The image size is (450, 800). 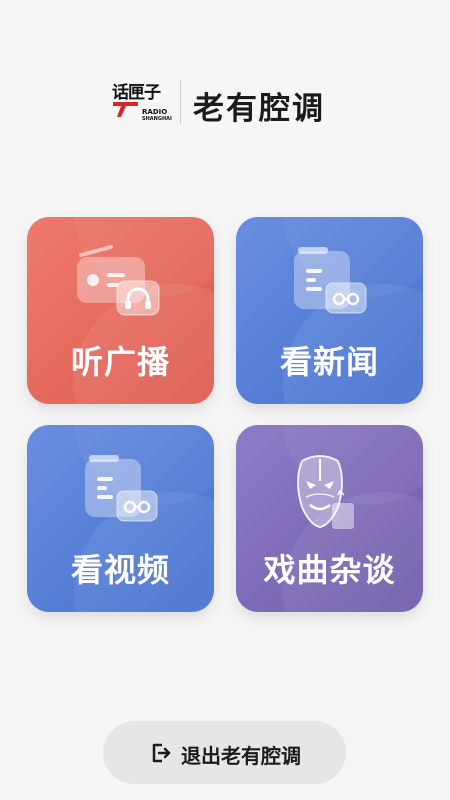 What do you see at coordinates (330, 280) in the screenshot?
I see `news-glasses-icon` at bounding box center [330, 280].